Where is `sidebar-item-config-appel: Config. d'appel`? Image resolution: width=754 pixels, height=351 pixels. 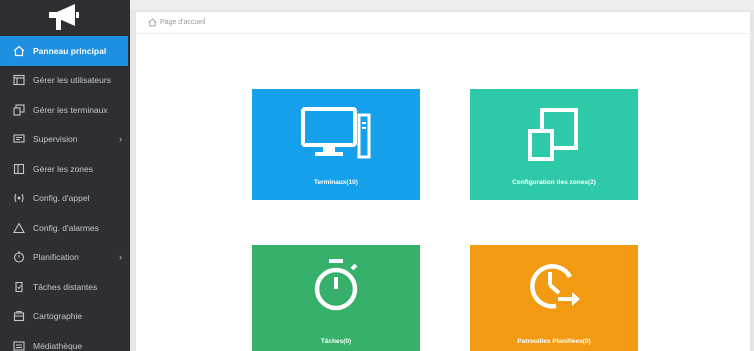
sidebar-item-config-appel: Config. d'appel is located at coordinates (65, 199).